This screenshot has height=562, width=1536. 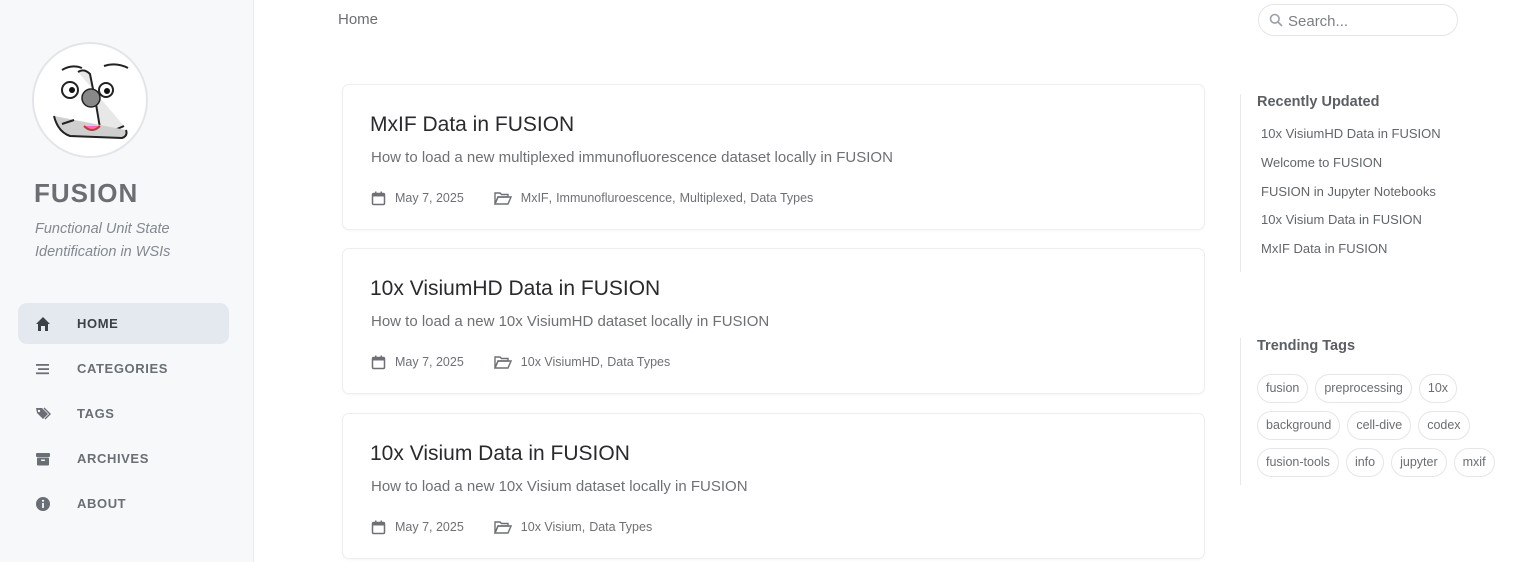 I want to click on recent-item: Welcome to FUSION, so click(x=1349, y=169).